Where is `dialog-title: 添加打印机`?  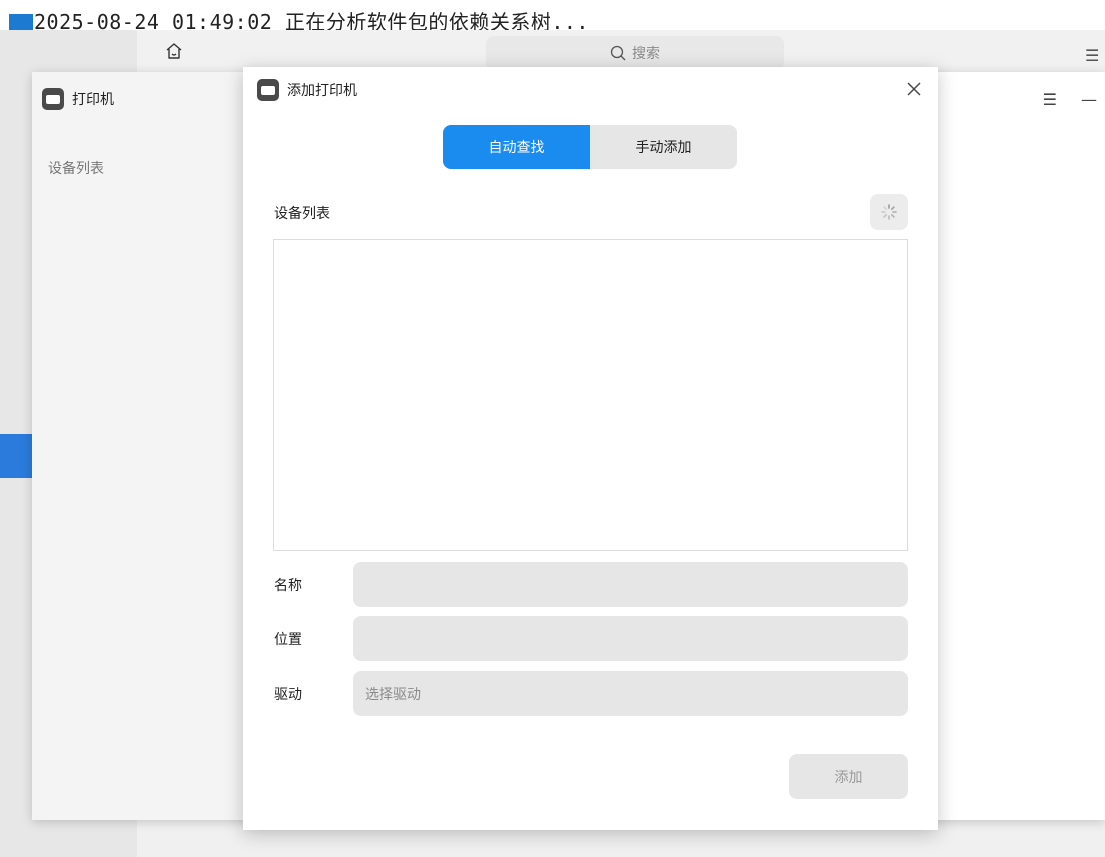
dialog-title: 添加打印机 is located at coordinates (322, 91).